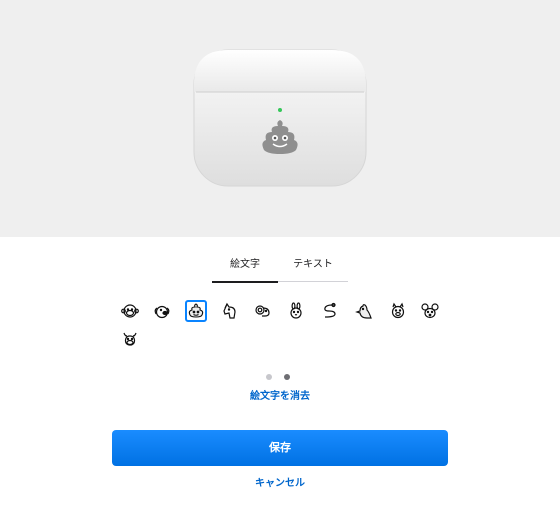 Image resolution: width=560 pixels, height=512 pixels. What do you see at coordinates (262, 311) in the screenshot?
I see `ram-icon` at bounding box center [262, 311].